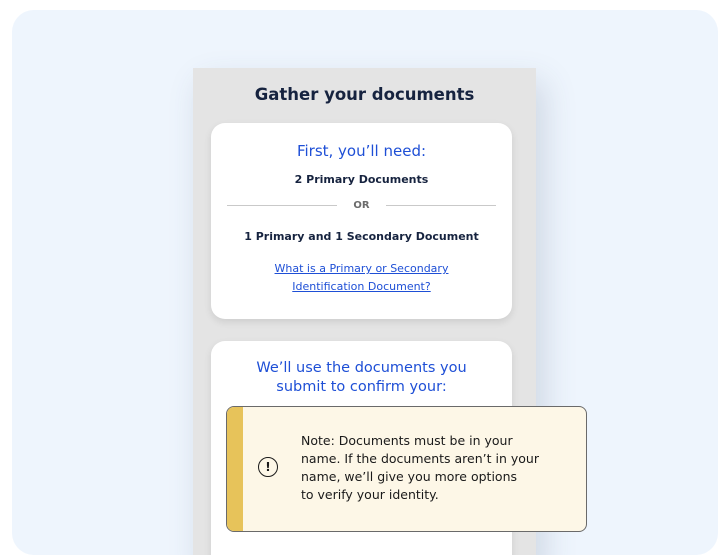 This screenshot has height=555, width=723. What do you see at coordinates (361, 387) in the screenshot?
I see `confirmation-heading-line: submit to confirm your:` at bounding box center [361, 387].